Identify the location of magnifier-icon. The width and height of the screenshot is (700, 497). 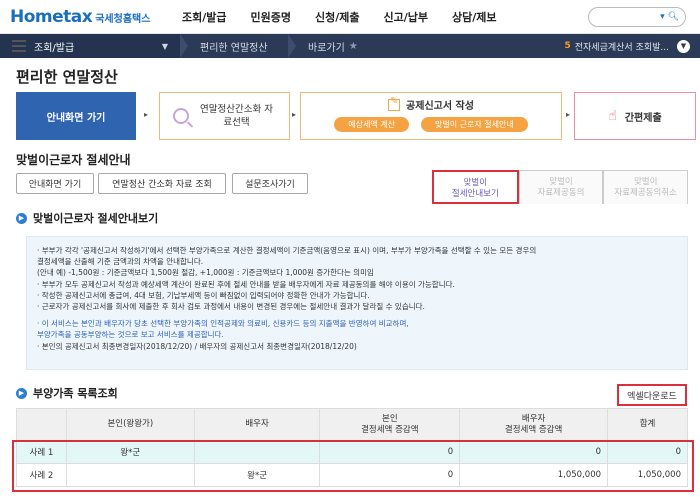
(180, 116).